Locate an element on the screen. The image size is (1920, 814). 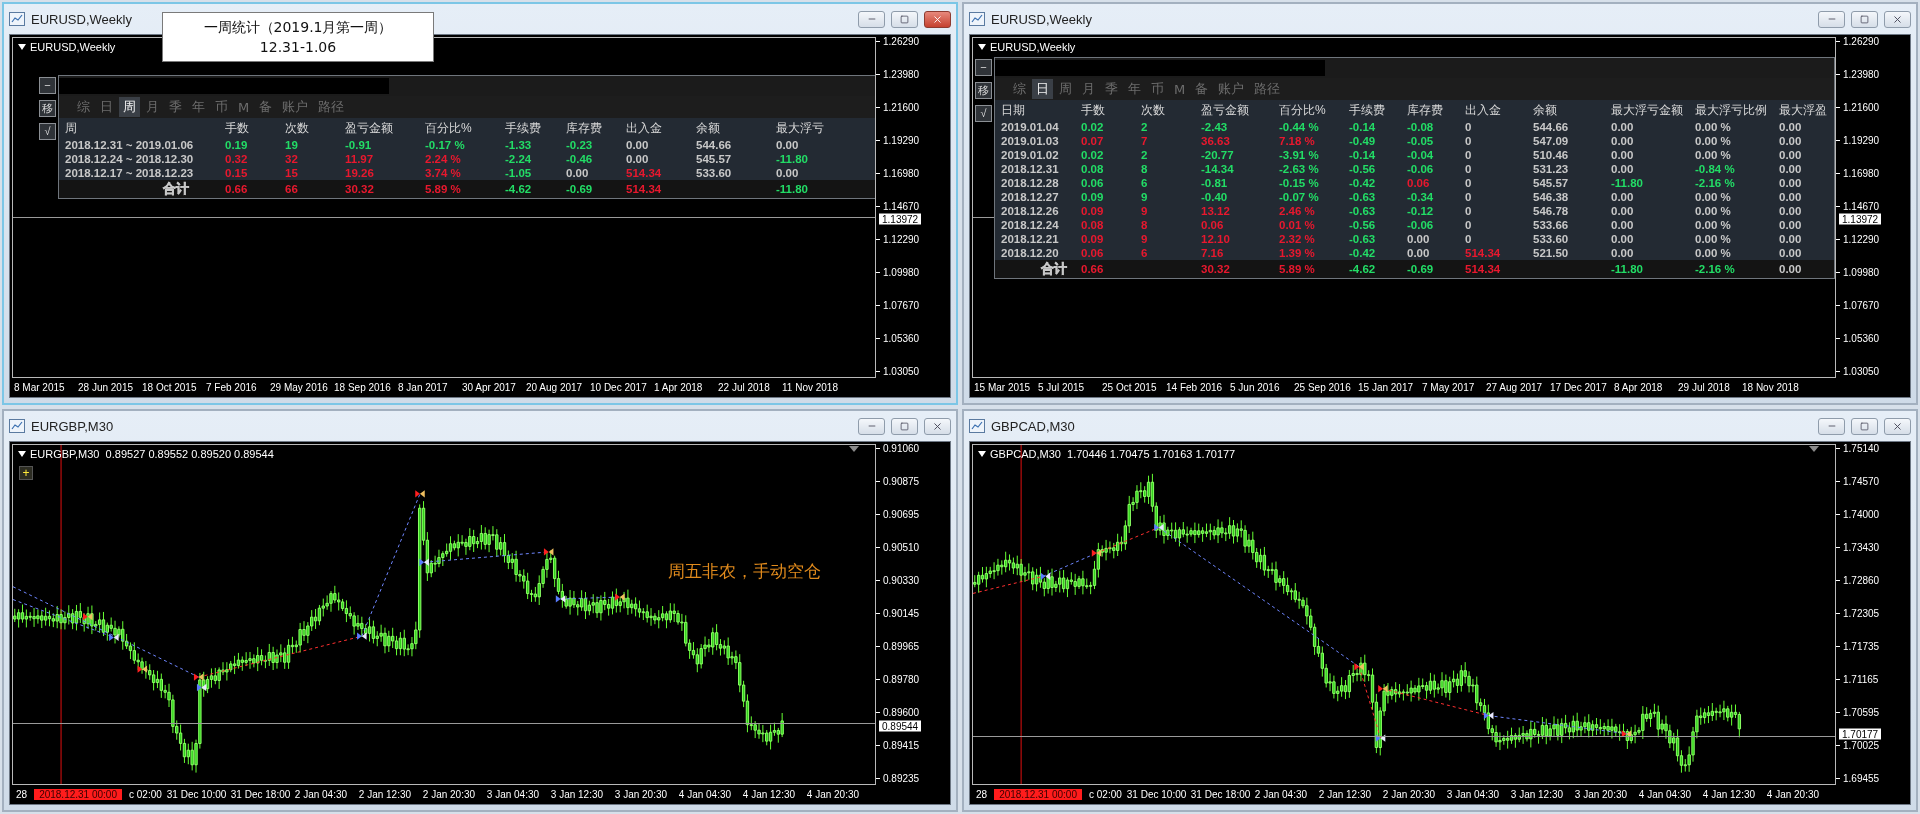
column-header: 手续费 is located at coordinates (1367, 110).